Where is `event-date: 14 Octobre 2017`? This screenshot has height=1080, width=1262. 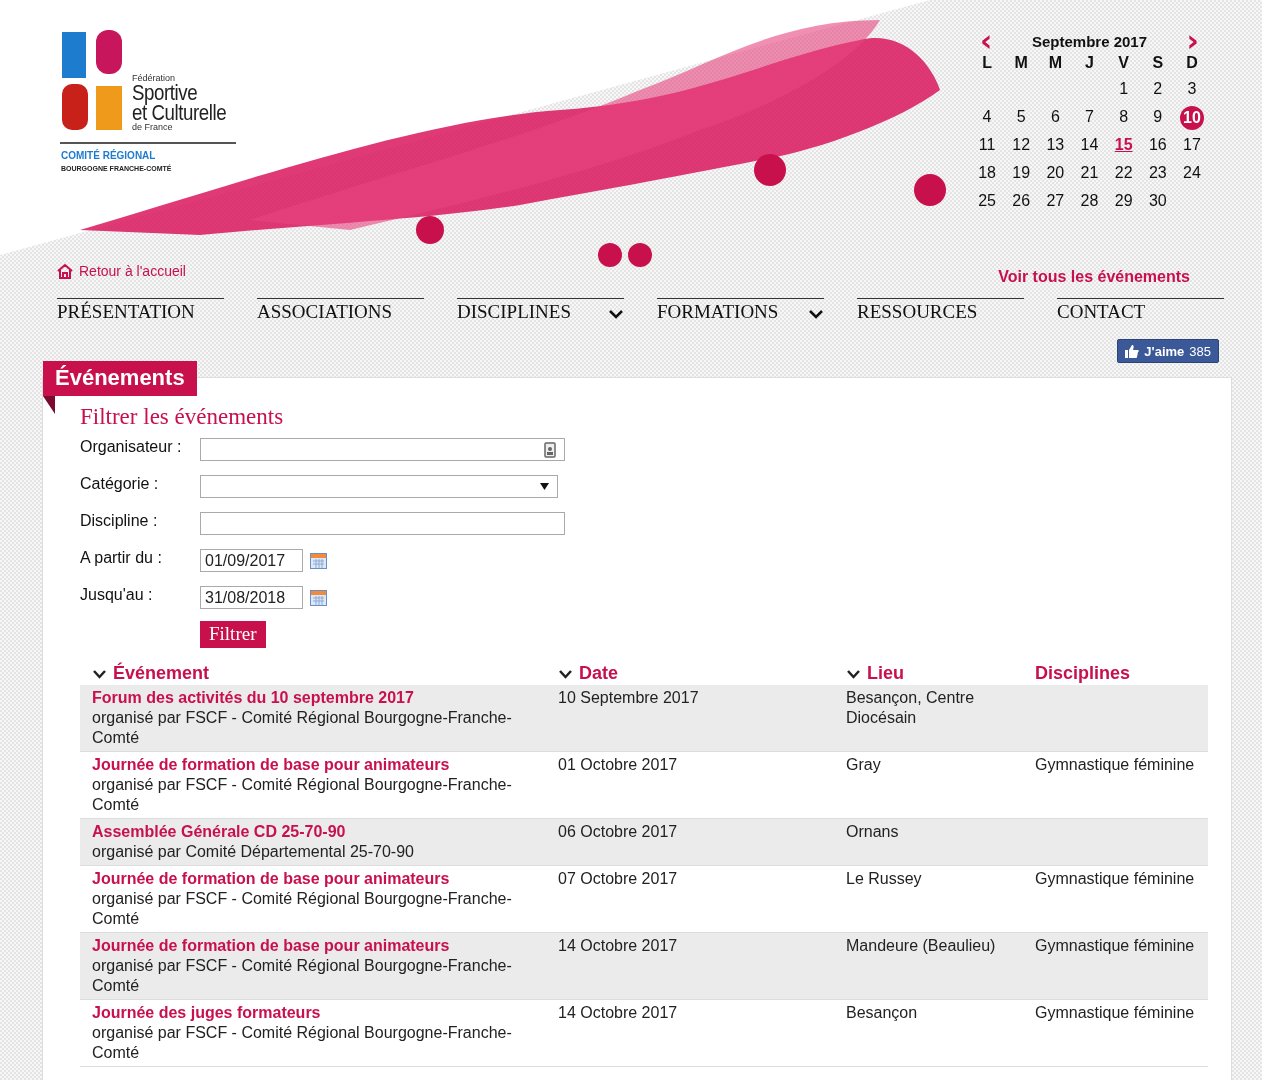
event-date: 14 Octobre 2017 is located at coordinates (618, 945).